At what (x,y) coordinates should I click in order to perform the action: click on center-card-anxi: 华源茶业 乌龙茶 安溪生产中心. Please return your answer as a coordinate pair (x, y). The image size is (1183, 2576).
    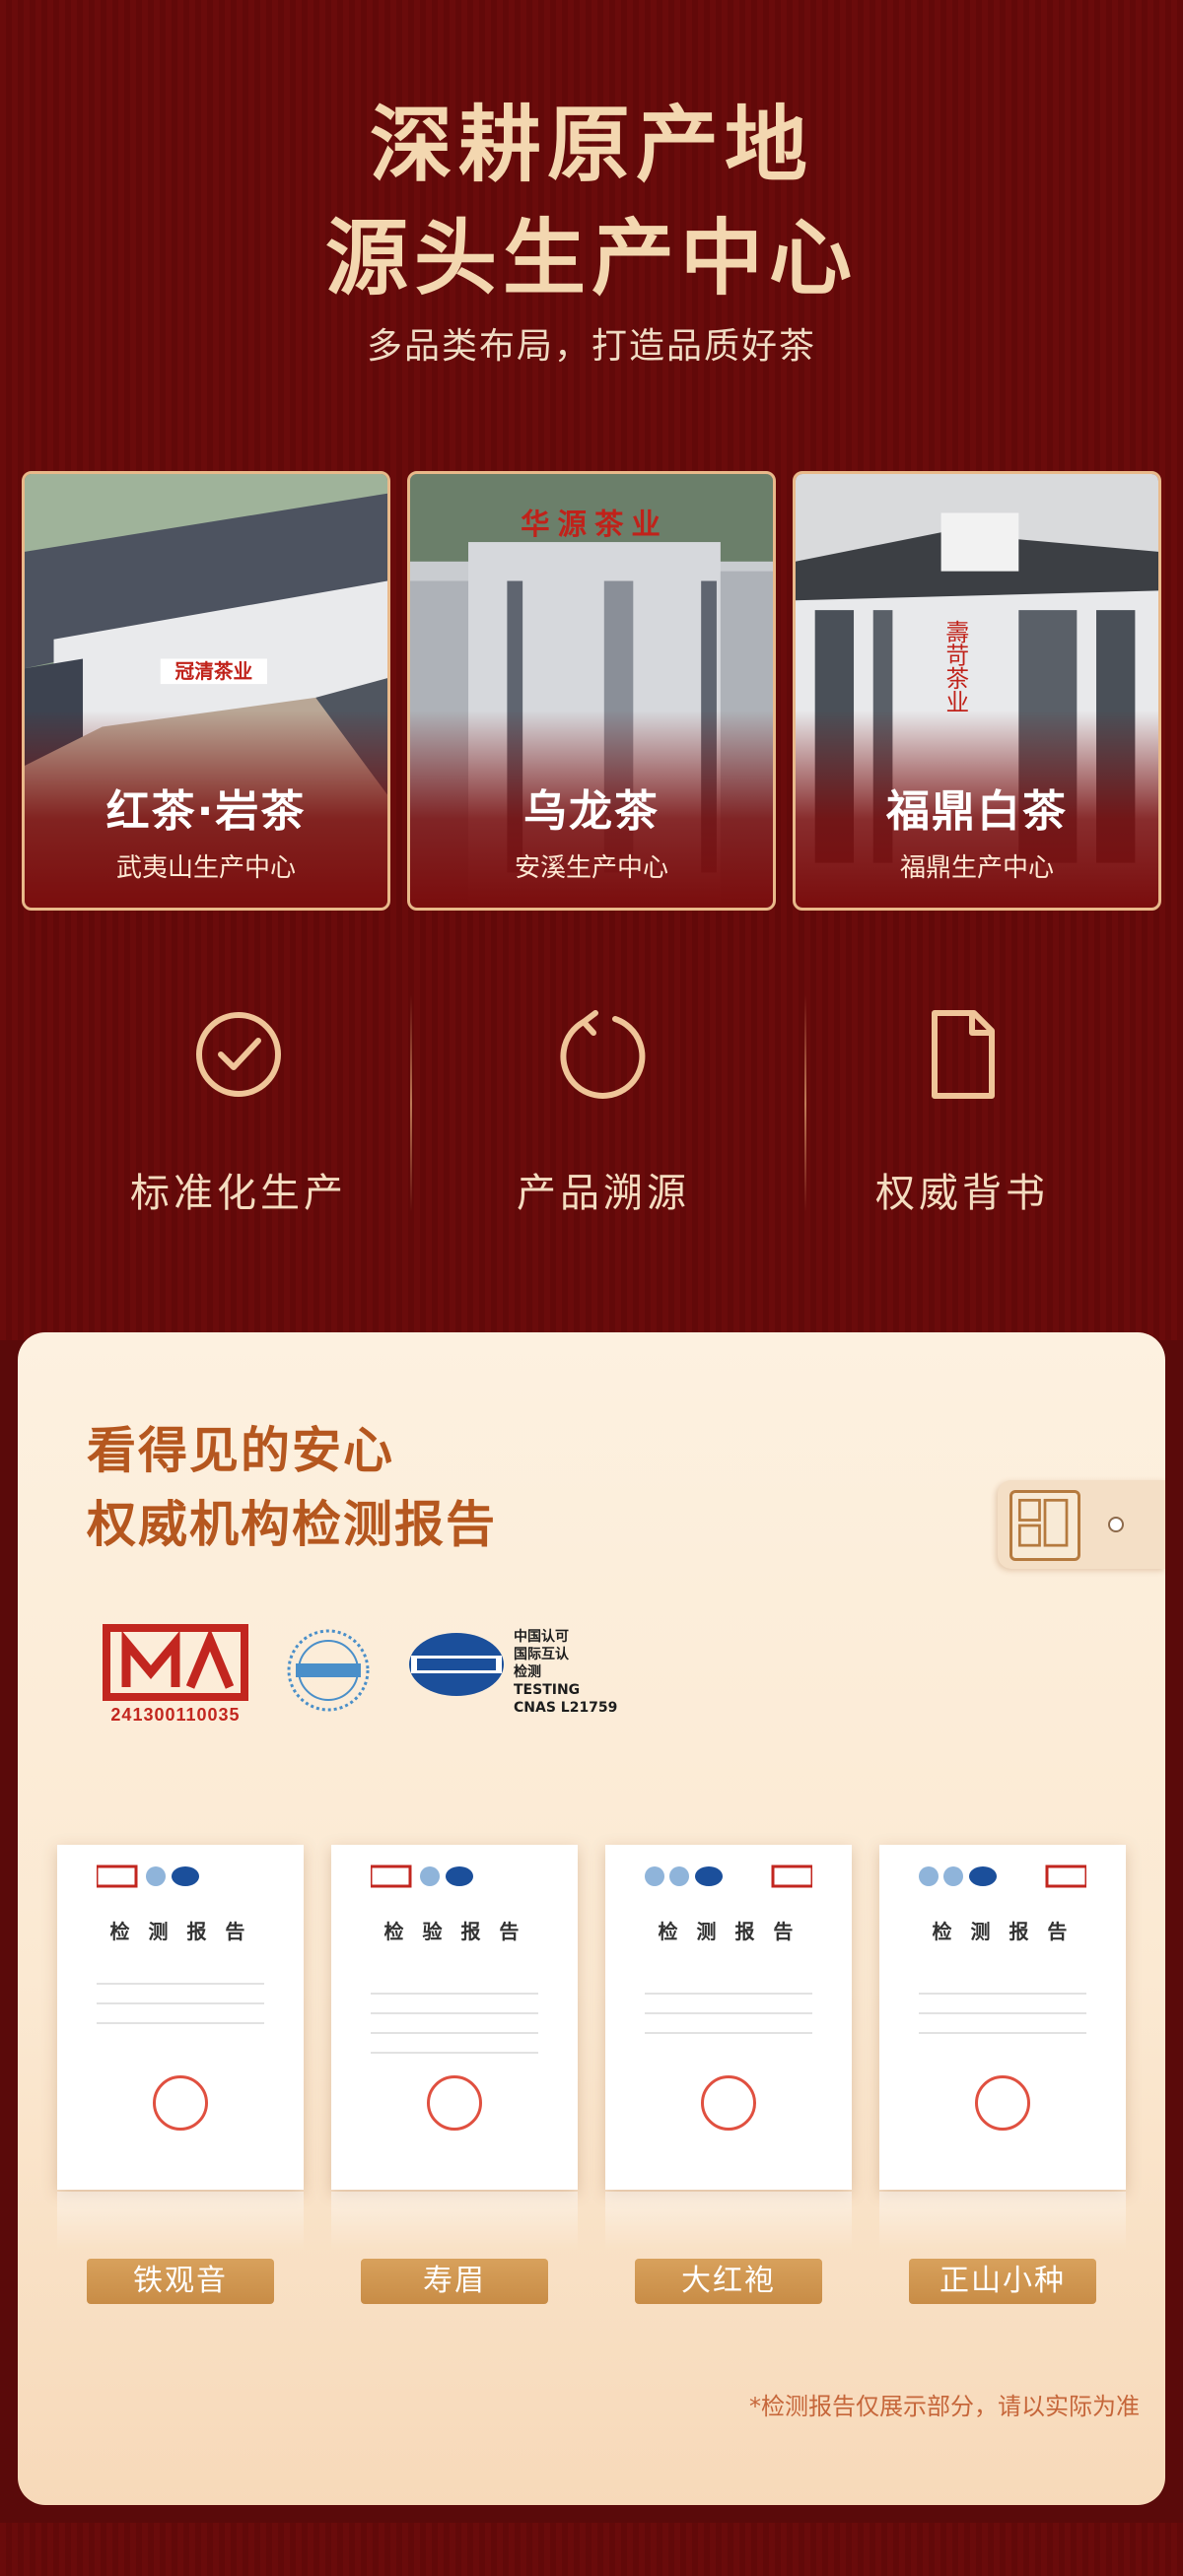
    Looking at the image, I should click on (591, 691).